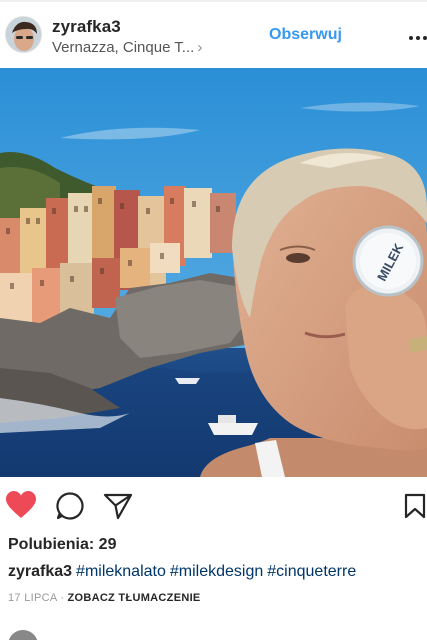 This screenshot has height=640, width=427. I want to click on heart-icon, so click(21, 505).